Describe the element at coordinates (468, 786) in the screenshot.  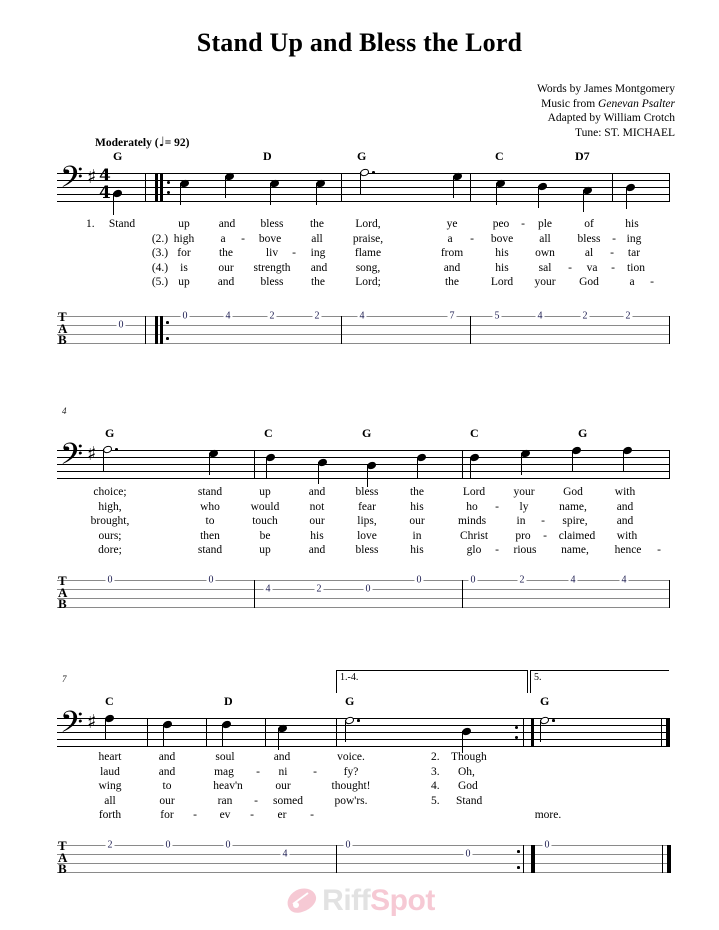
I see `lyric-syllable: God` at that location.